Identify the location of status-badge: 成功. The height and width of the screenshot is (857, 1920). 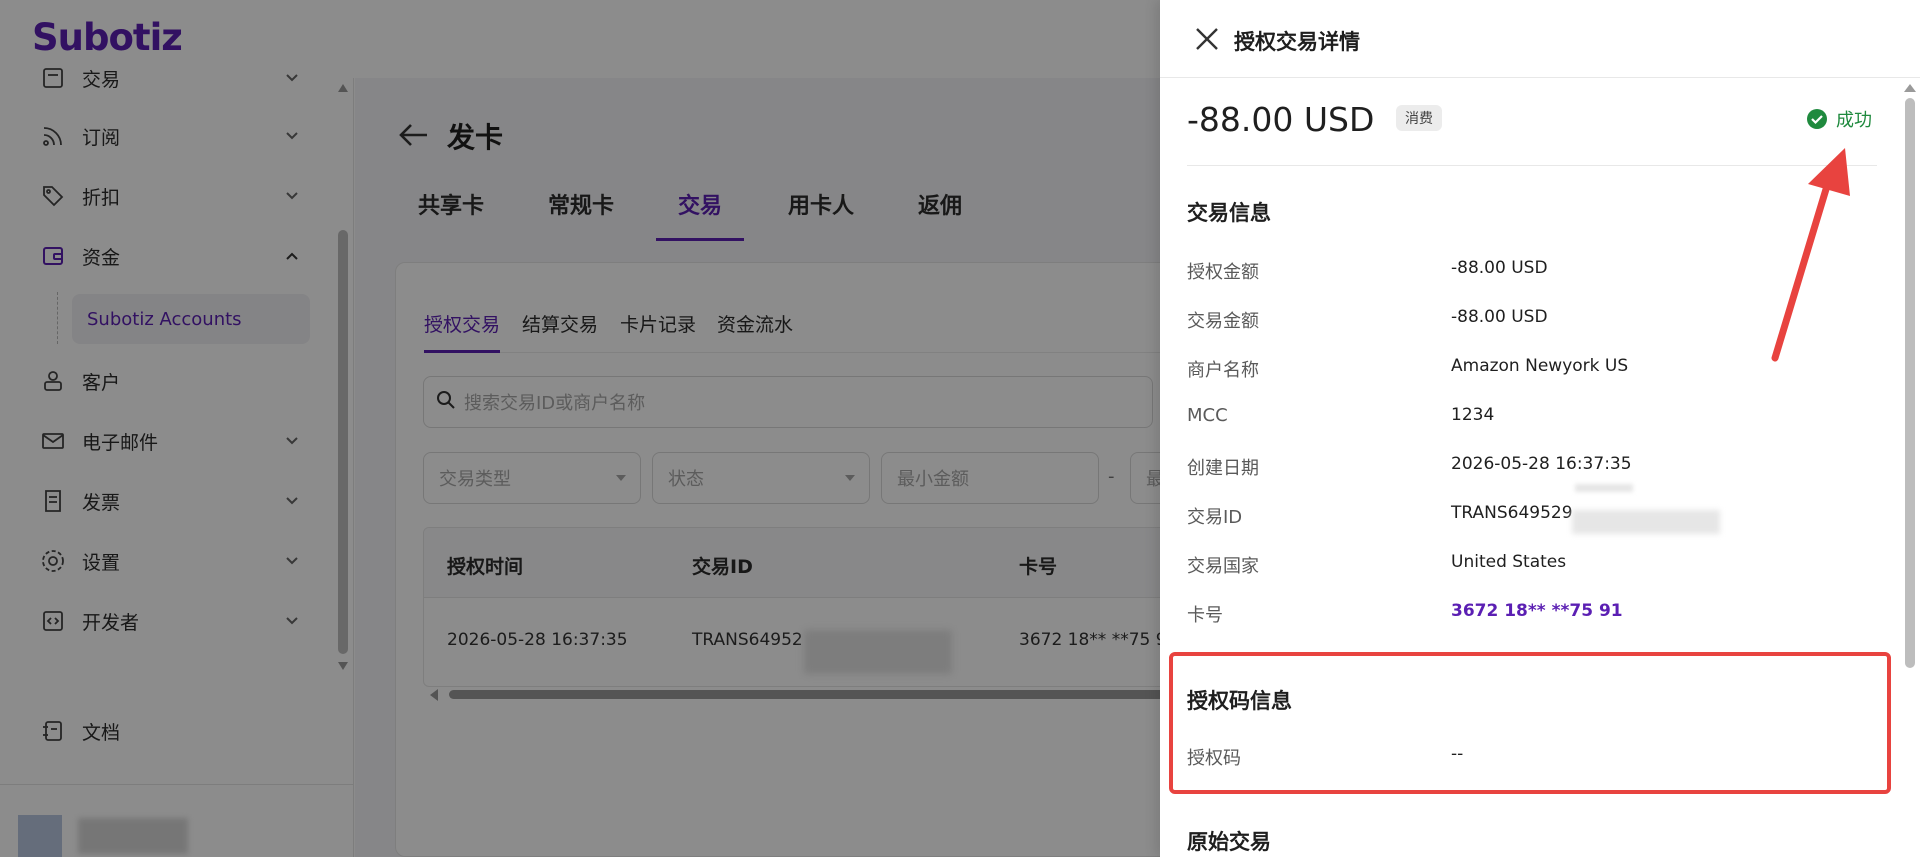
(1839, 119).